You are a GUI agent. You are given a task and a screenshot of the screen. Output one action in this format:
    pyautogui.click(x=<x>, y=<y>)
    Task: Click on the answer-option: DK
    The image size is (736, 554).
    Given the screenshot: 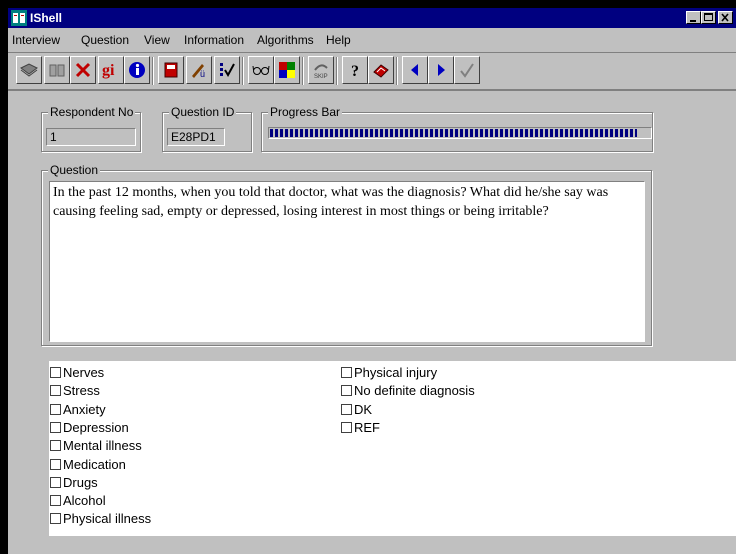 What is the action you would take?
    pyautogui.click(x=356, y=410)
    